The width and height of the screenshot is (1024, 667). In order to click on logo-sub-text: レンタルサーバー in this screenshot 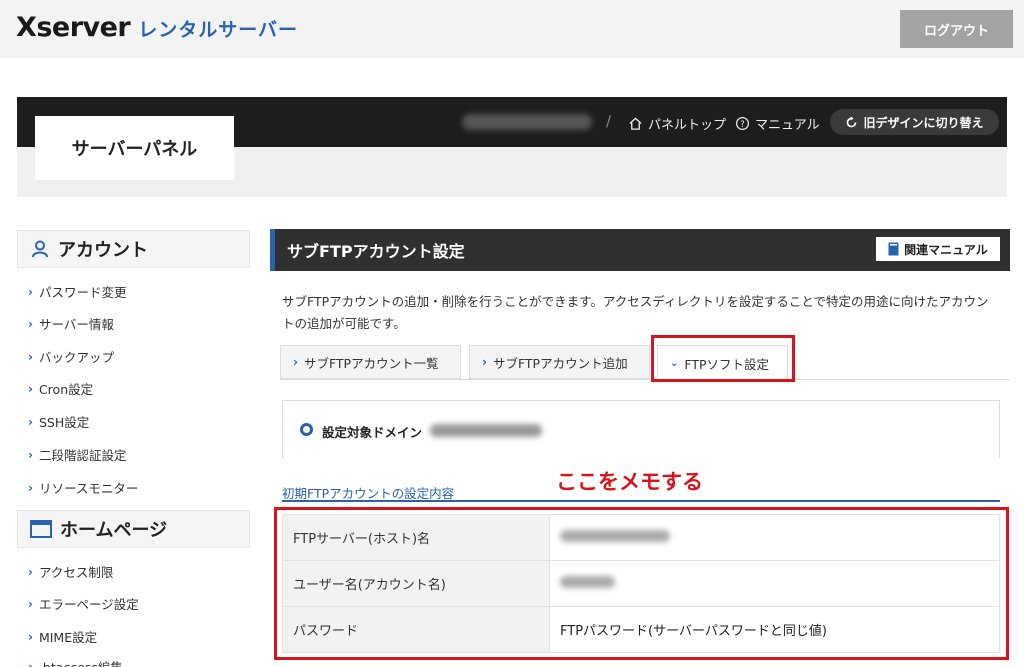, I will do `click(218, 30)`.